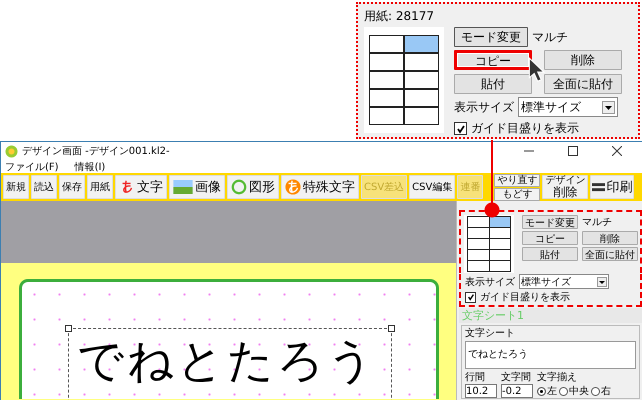 The image size is (642, 400). What do you see at coordinates (239, 187) in the screenshot?
I see `circle-icon` at bounding box center [239, 187].